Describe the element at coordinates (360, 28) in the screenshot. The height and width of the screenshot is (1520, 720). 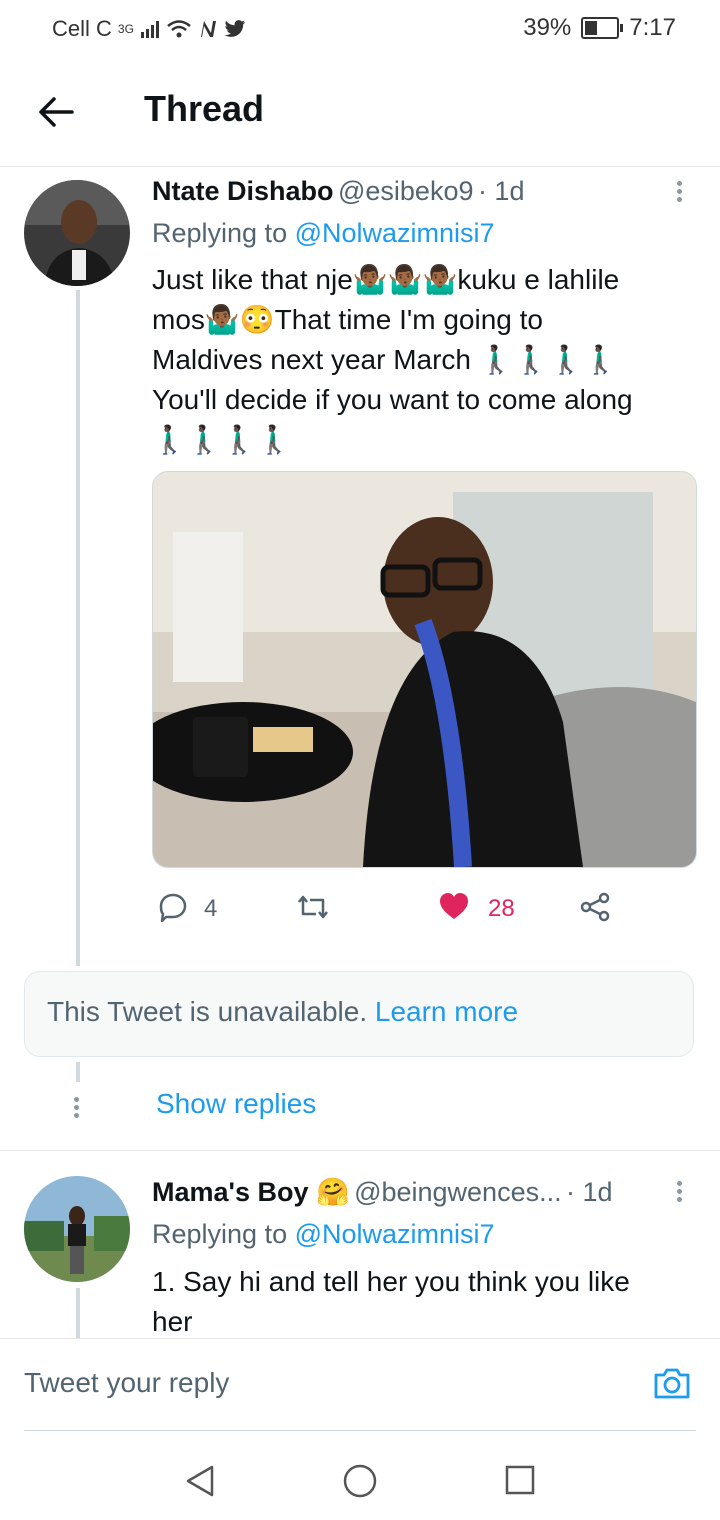
I see `status-bar: Cell C 3G 39% 7:17` at that location.